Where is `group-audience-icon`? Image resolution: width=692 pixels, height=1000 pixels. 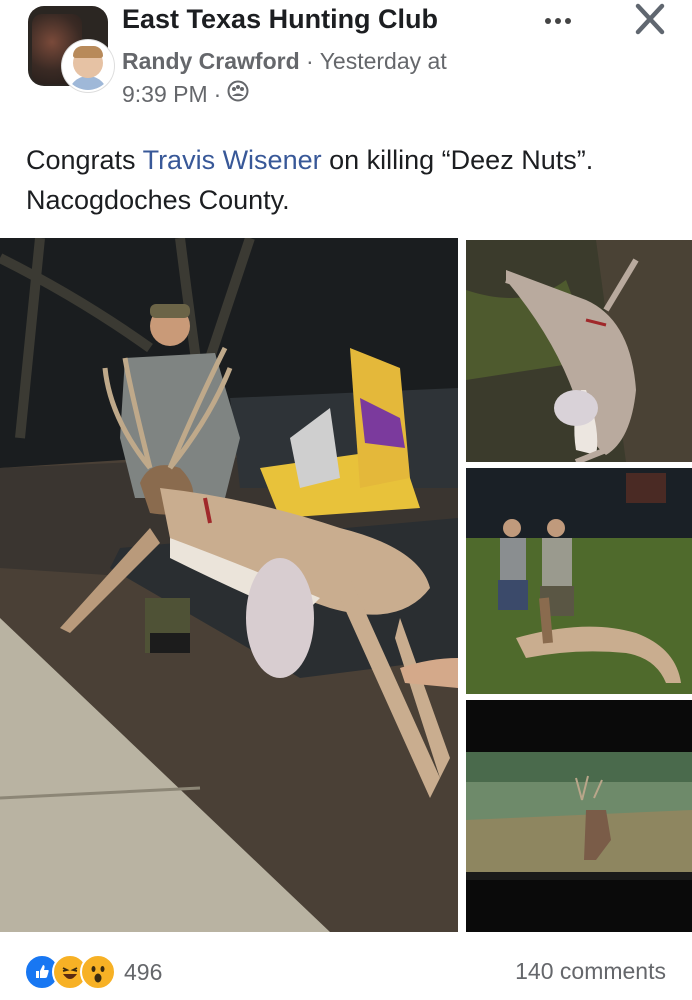
group-audience-icon is located at coordinates (238, 94).